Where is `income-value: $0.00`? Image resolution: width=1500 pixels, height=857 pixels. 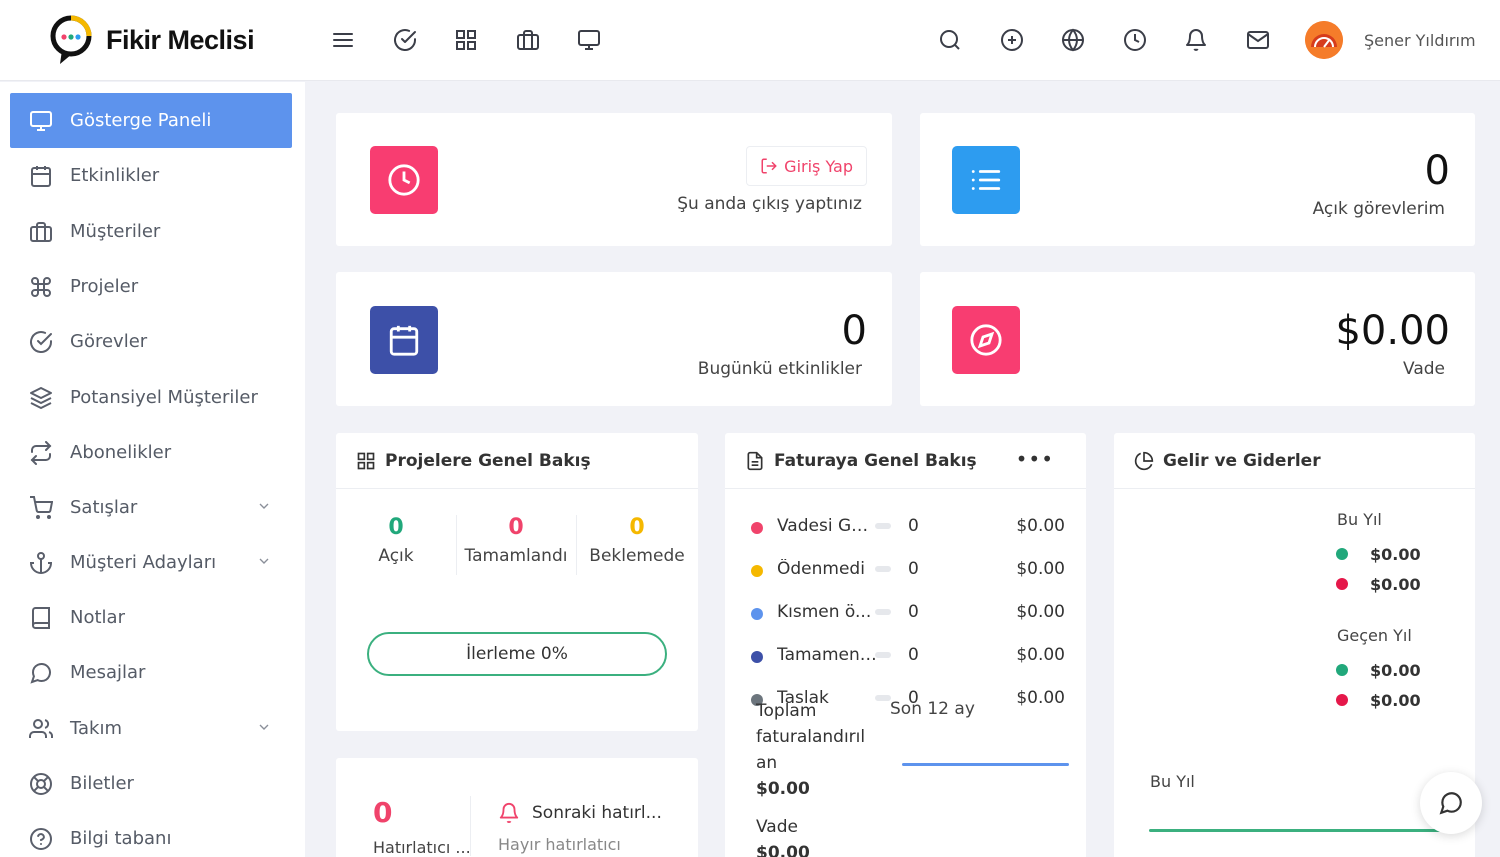
income-value: $0.00 is located at coordinates (1395, 670).